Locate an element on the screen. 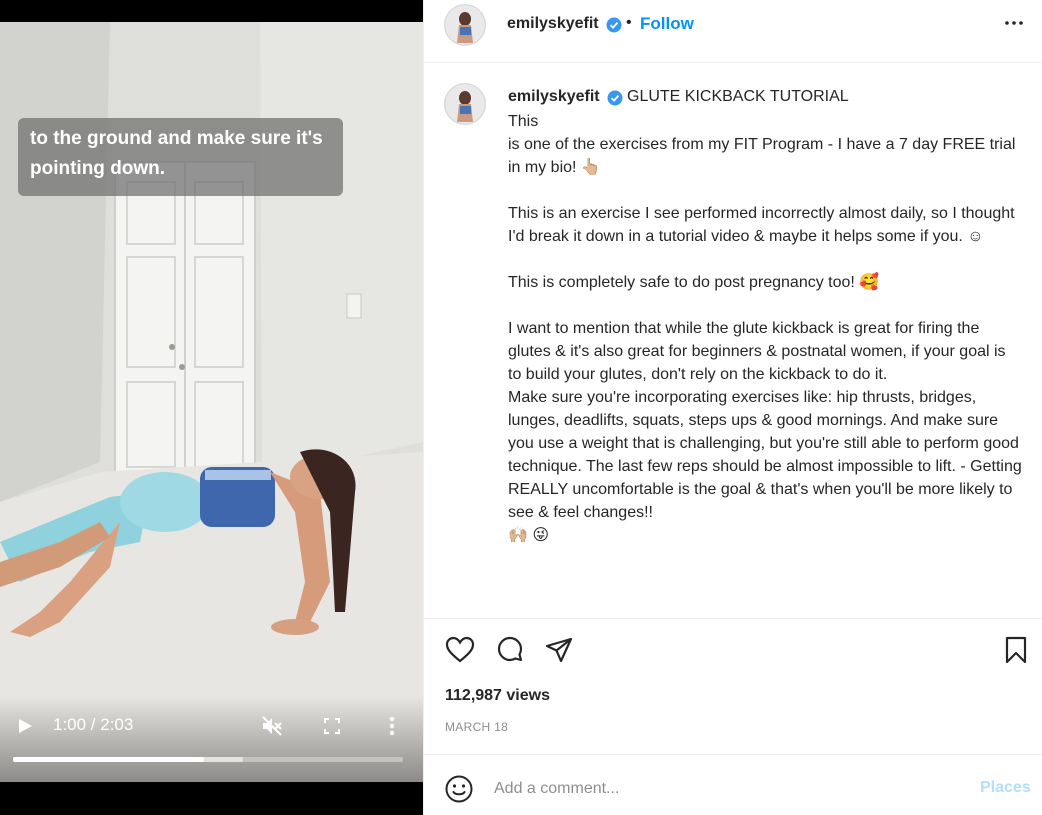 This screenshot has height=815, width=1042. like-button is located at coordinates (460, 650).